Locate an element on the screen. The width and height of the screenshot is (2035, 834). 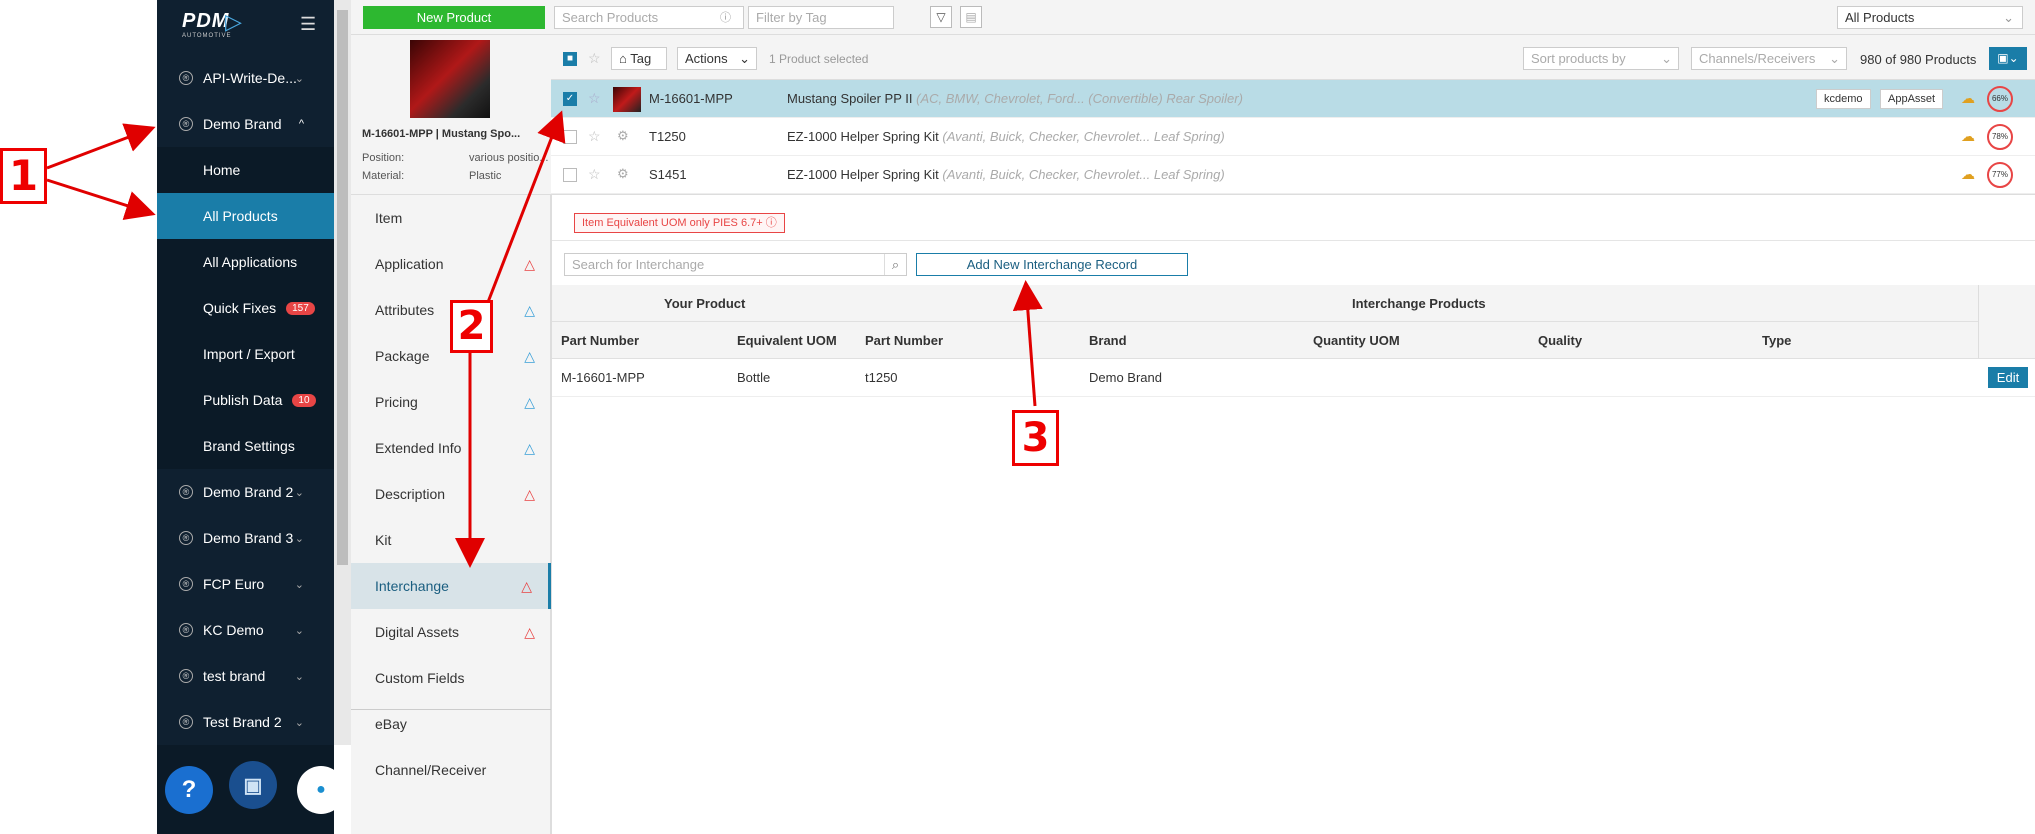
nav-extended-info: Extended Info △ is located at coordinates (451, 448).